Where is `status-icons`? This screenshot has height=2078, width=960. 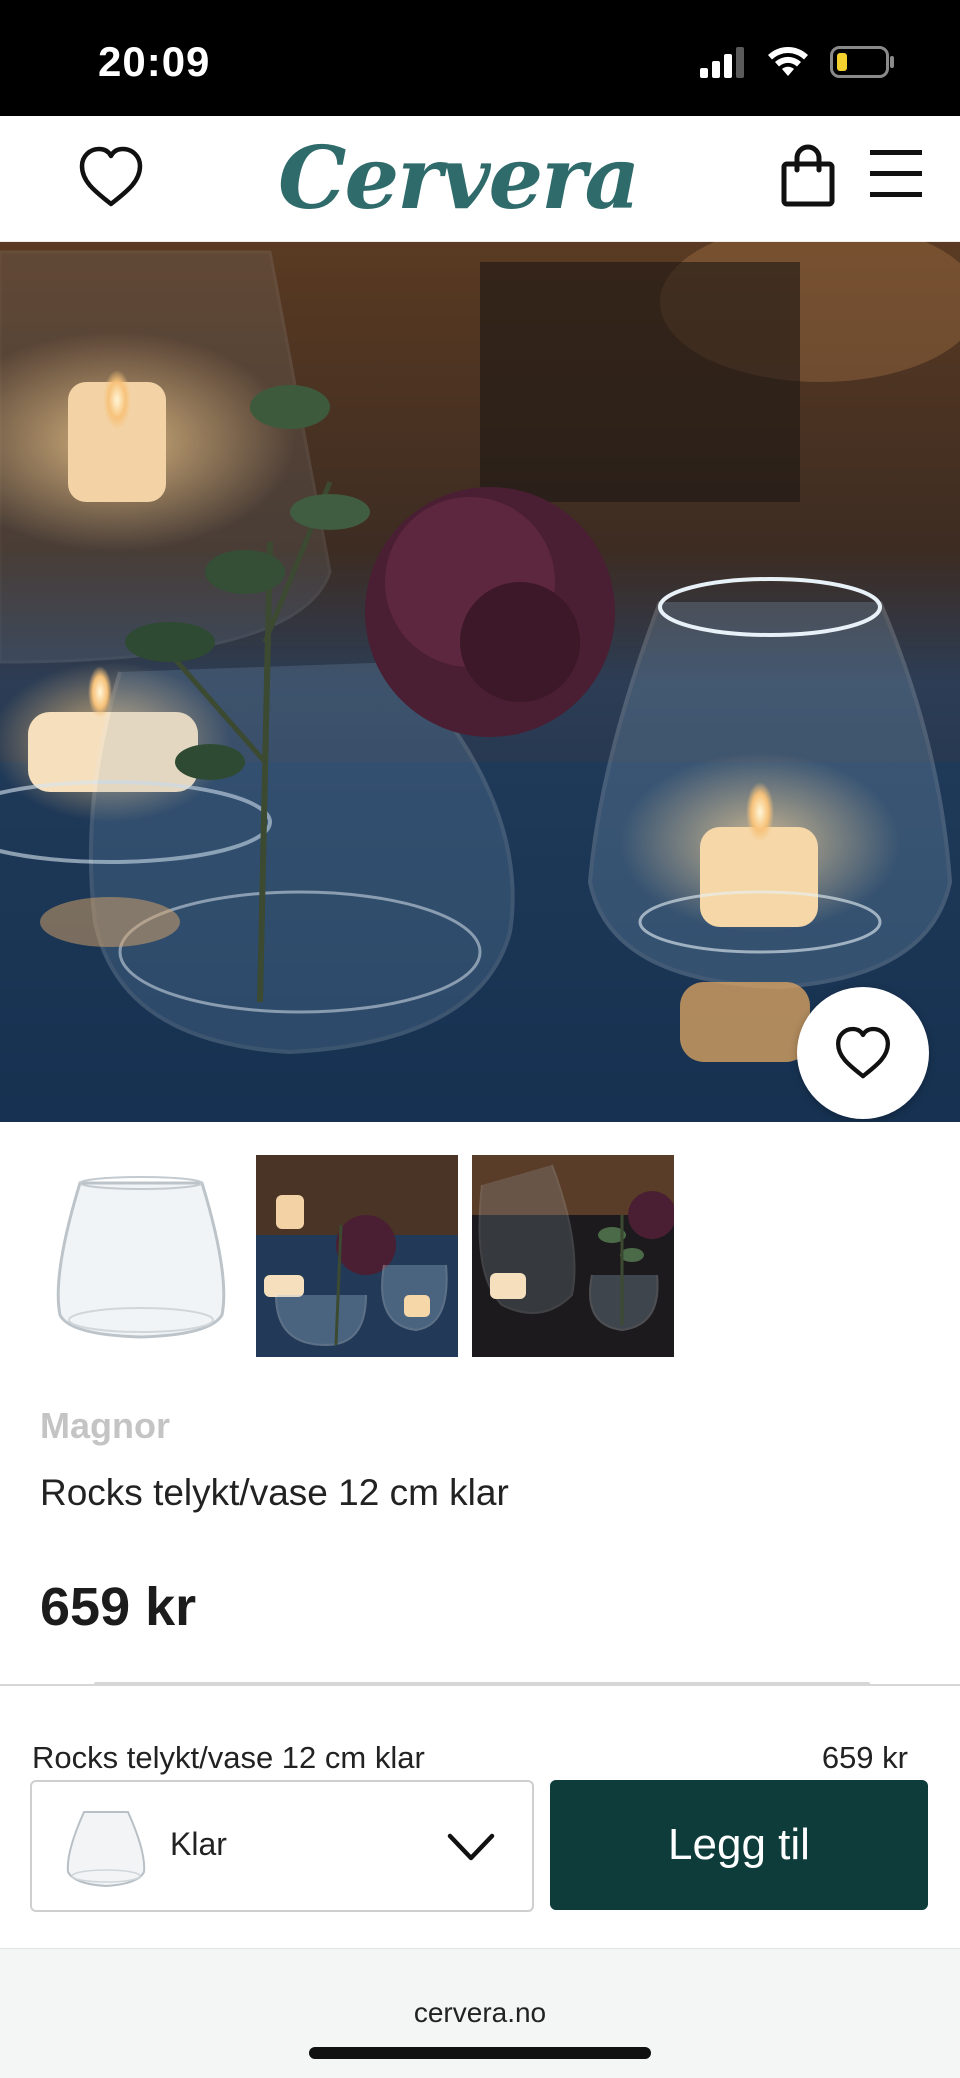 status-icons is located at coordinates (797, 62).